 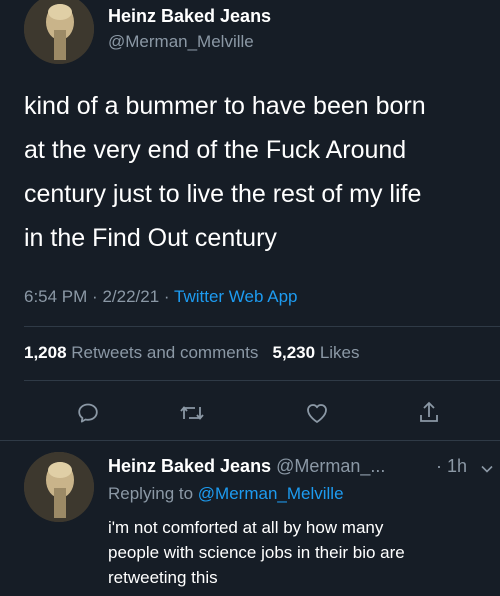 I want to click on retweets-count: 1,208, so click(x=45, y=352).